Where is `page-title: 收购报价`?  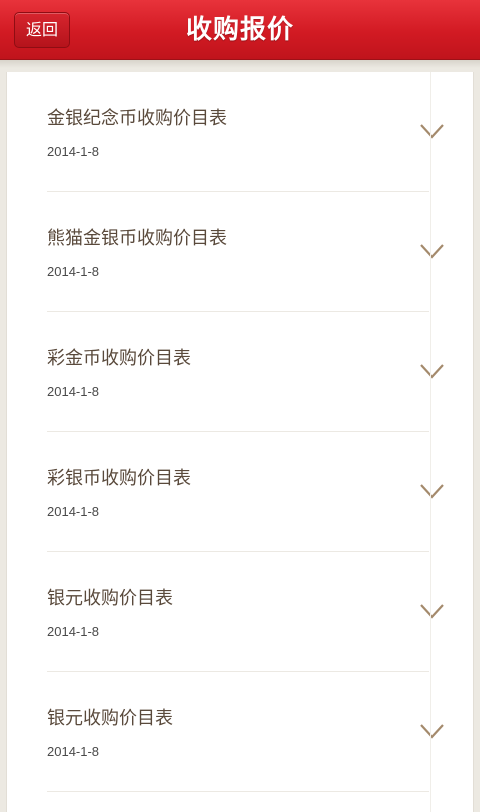
page-title: 收购报价 is located at coordinates (239, 30).